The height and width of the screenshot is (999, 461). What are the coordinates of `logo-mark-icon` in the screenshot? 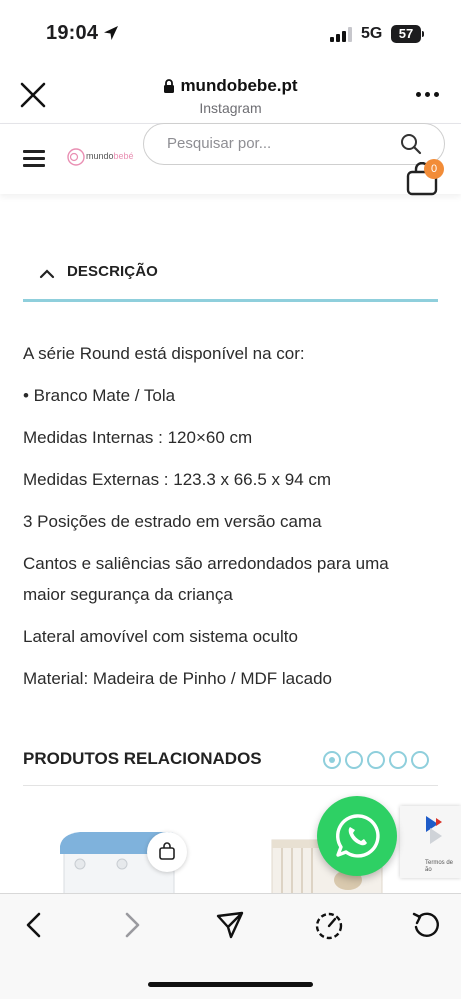 It's located at (76, 157).